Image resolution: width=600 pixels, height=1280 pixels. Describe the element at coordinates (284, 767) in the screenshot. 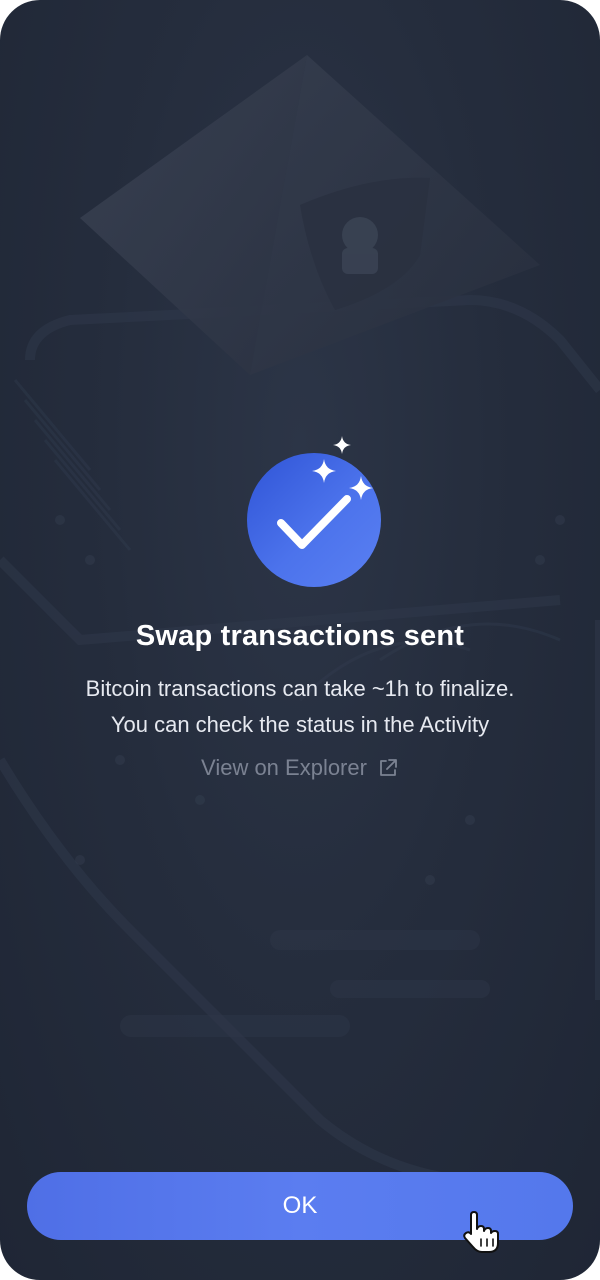

I see `explorer-link-label: View on Explorer` at that location.